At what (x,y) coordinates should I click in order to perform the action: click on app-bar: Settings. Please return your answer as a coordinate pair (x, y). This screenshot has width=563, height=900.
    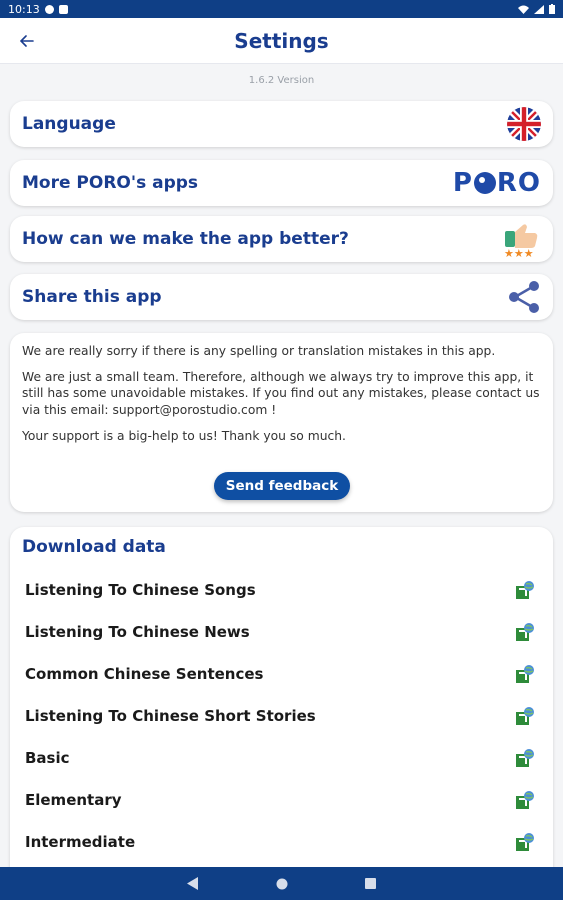
    Looking at the image, I should click on (281, 41).